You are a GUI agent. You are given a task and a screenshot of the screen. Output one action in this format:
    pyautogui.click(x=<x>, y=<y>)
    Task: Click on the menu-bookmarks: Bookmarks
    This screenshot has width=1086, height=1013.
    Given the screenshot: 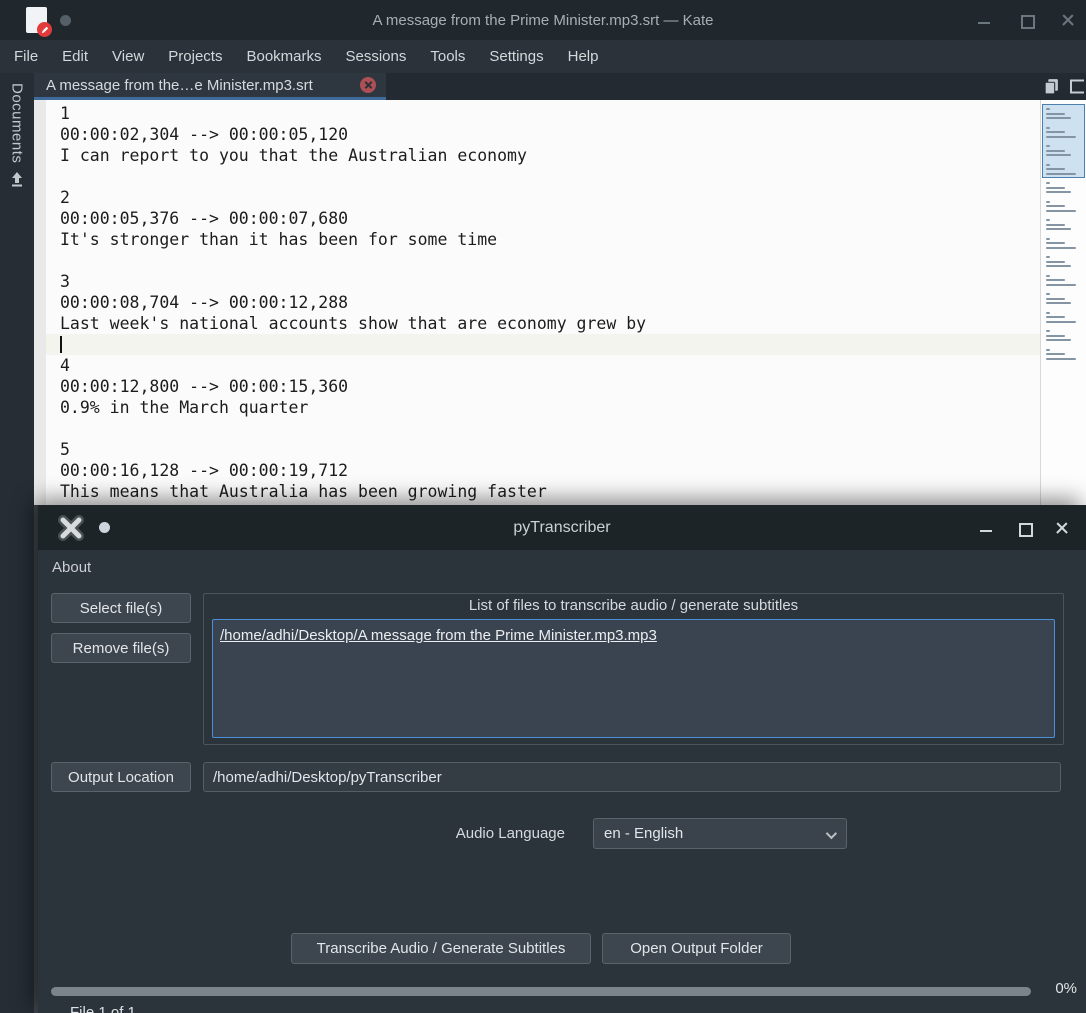 What is the action you would take?
    pyautogui.click(x=283, y=56)
    